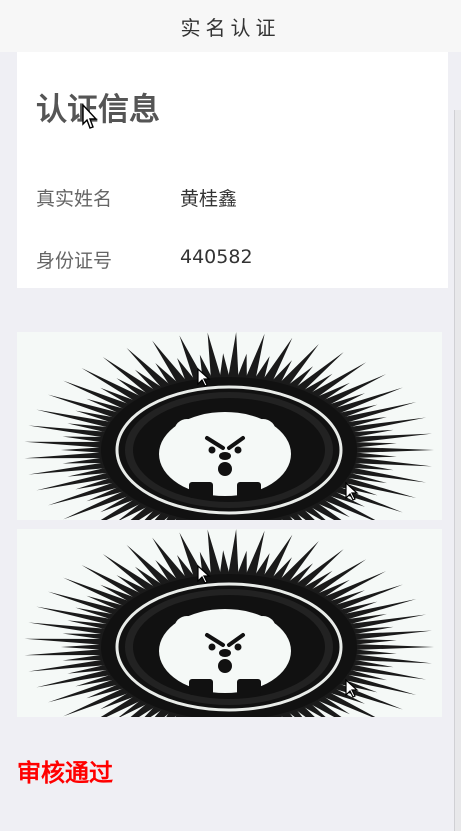 This screenshot has height=831, width=461. I want to click on id-number-label: 身份证号, so click(74, 261).